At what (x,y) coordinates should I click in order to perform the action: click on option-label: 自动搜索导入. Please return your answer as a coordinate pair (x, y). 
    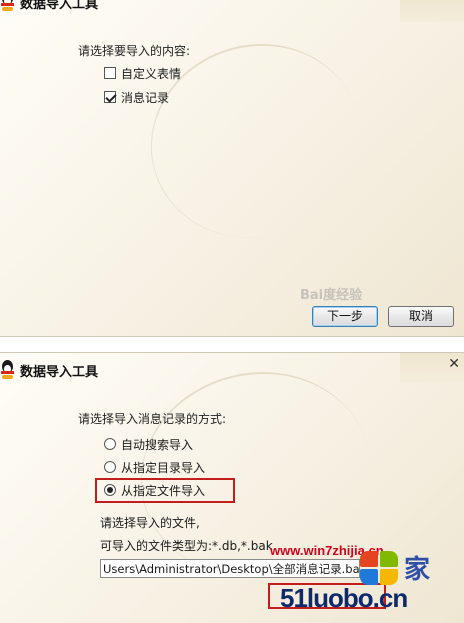
    Looking at the image, I should click on (157, 444).